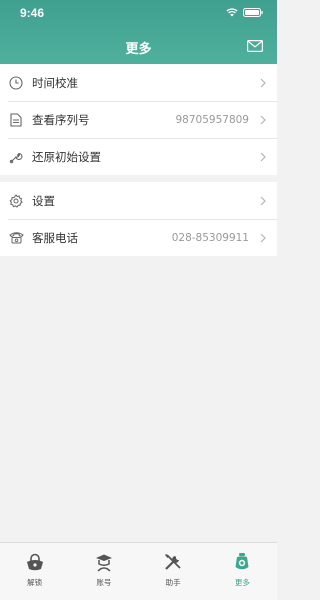 The height and width of the screenshot is (600, 320). I want to click on unlock-icon, so click(35, 562).